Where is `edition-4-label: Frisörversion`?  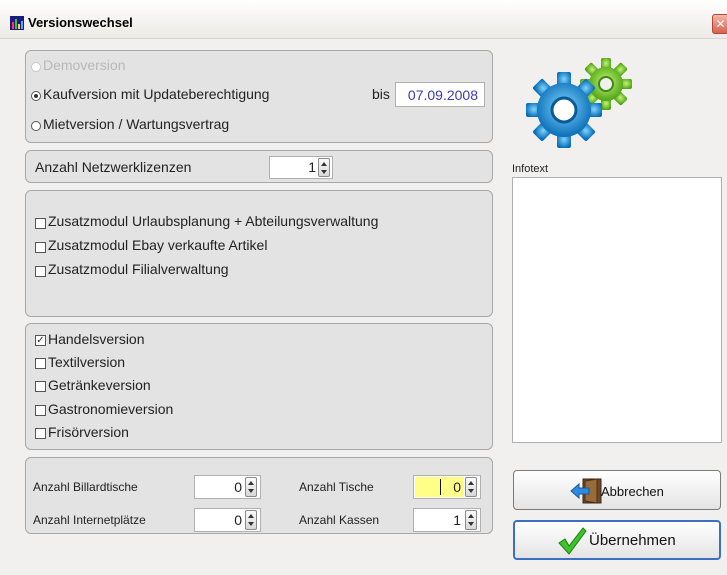 edition-4-label: Frisörversion is located at coordinates (88, 432).